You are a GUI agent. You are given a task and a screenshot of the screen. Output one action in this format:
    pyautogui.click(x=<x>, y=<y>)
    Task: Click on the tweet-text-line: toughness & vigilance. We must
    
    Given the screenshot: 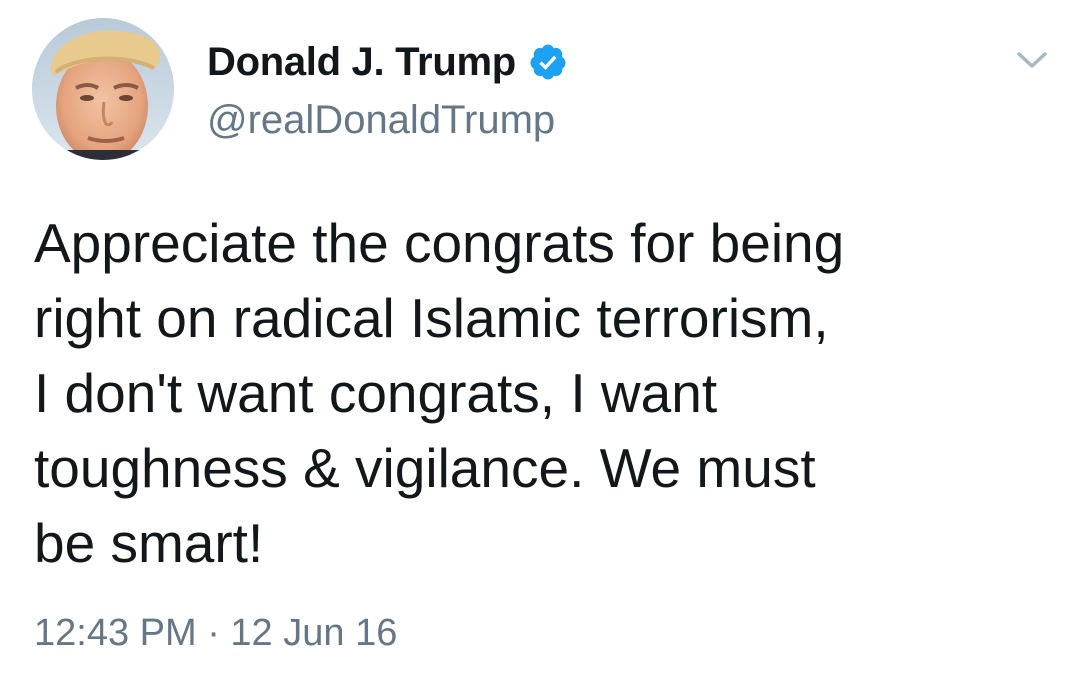 What is the action you would take?
    pyautogui.click(x=425, y=468)
    